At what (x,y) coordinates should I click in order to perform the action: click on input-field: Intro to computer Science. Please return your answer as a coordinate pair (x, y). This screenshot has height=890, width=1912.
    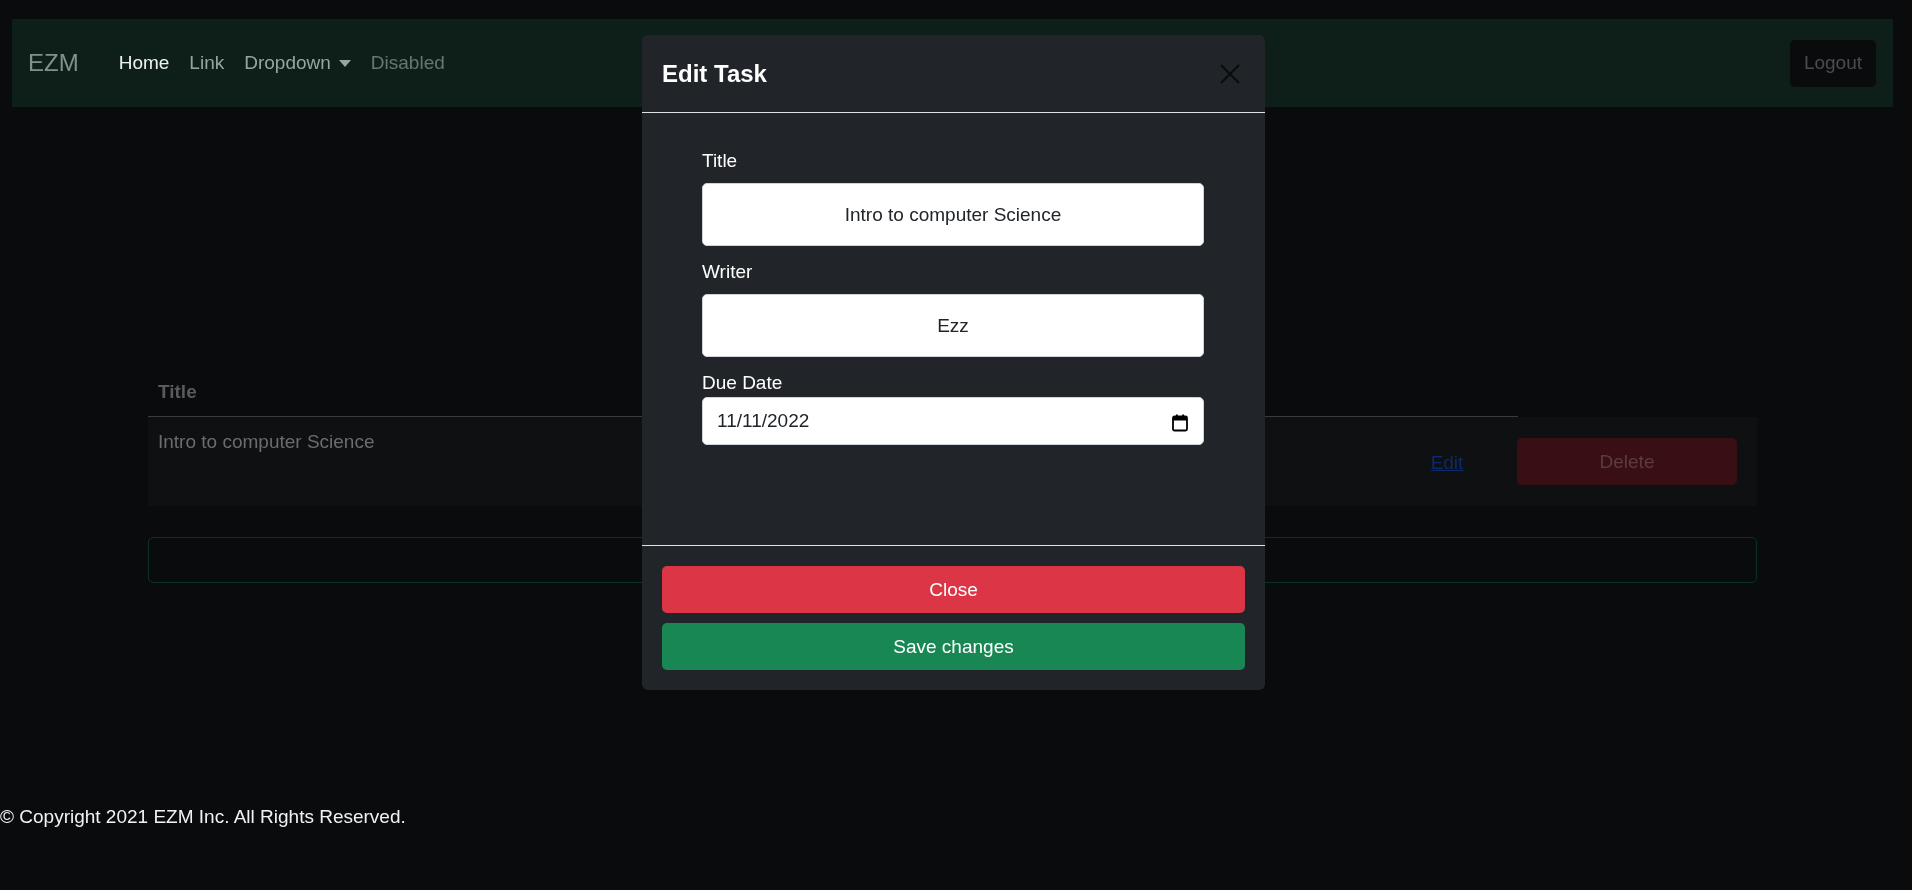
    Looking at the image, I should click on (953, 214).